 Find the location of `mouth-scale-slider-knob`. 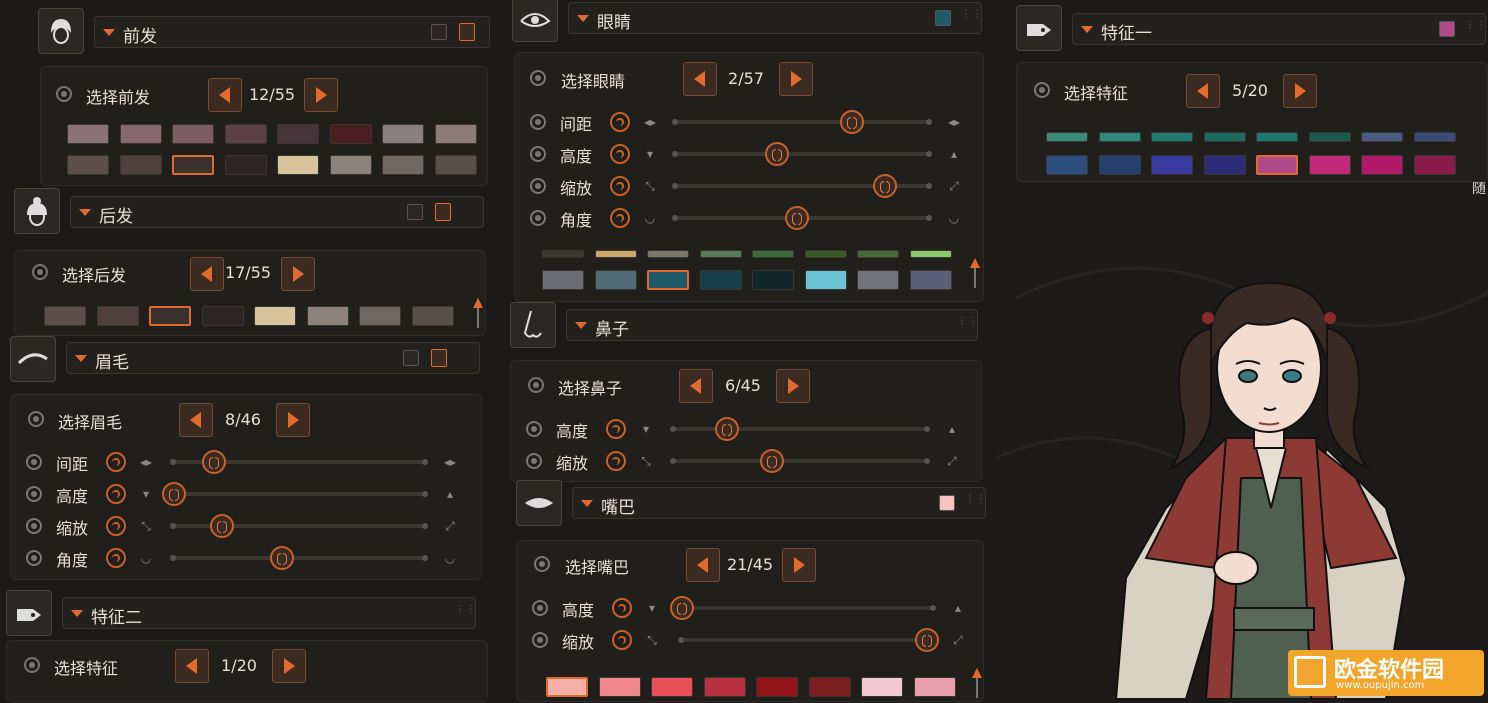

mouth-scale-slider-knob is located at coordinates (927, 640).